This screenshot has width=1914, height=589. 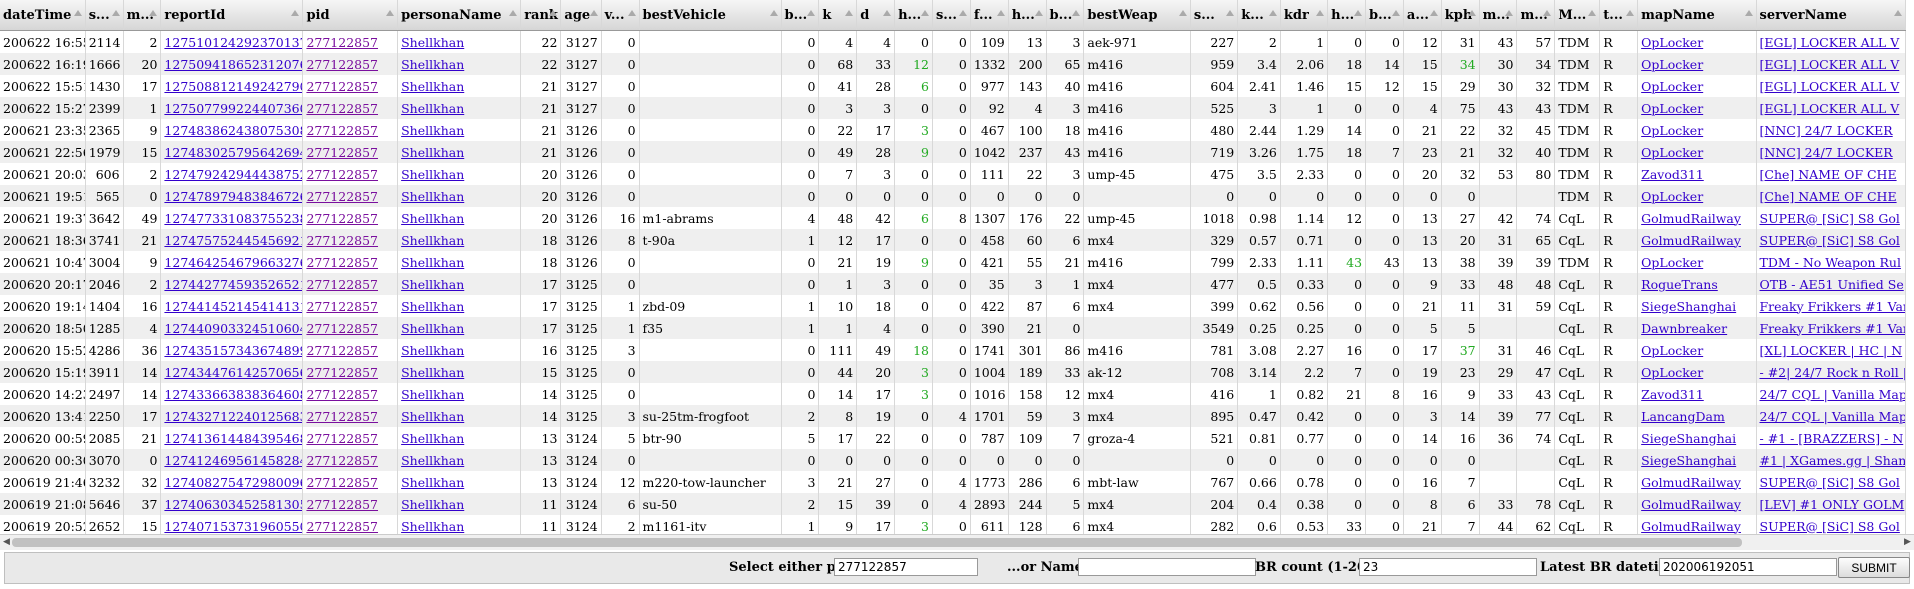 I want to click on server-link: - #1 - [BRAZZERS] - N, so click(x=1832, y=438).